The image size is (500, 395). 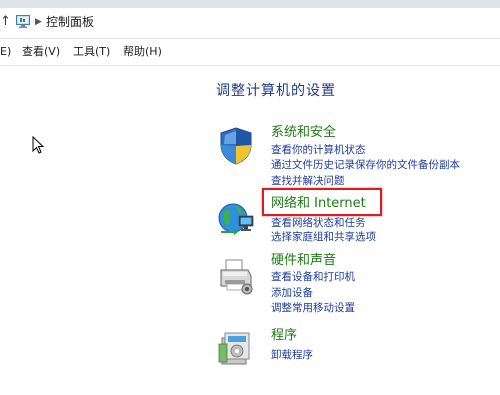 What do you see at coordinates (308, 181) in the screenshot?
I see `link-troubleshoot: 查找并解决问题` at bounding box center [308, 181].